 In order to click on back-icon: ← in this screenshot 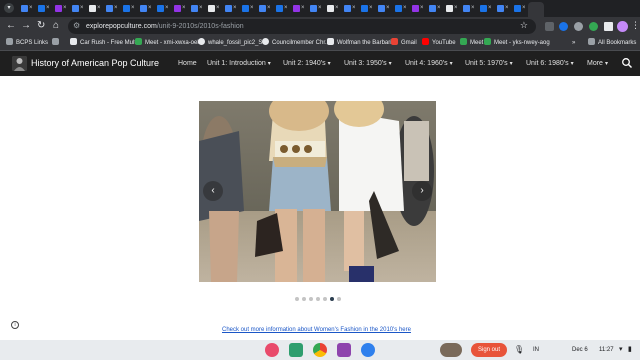, I will do `click(11, 26)`.